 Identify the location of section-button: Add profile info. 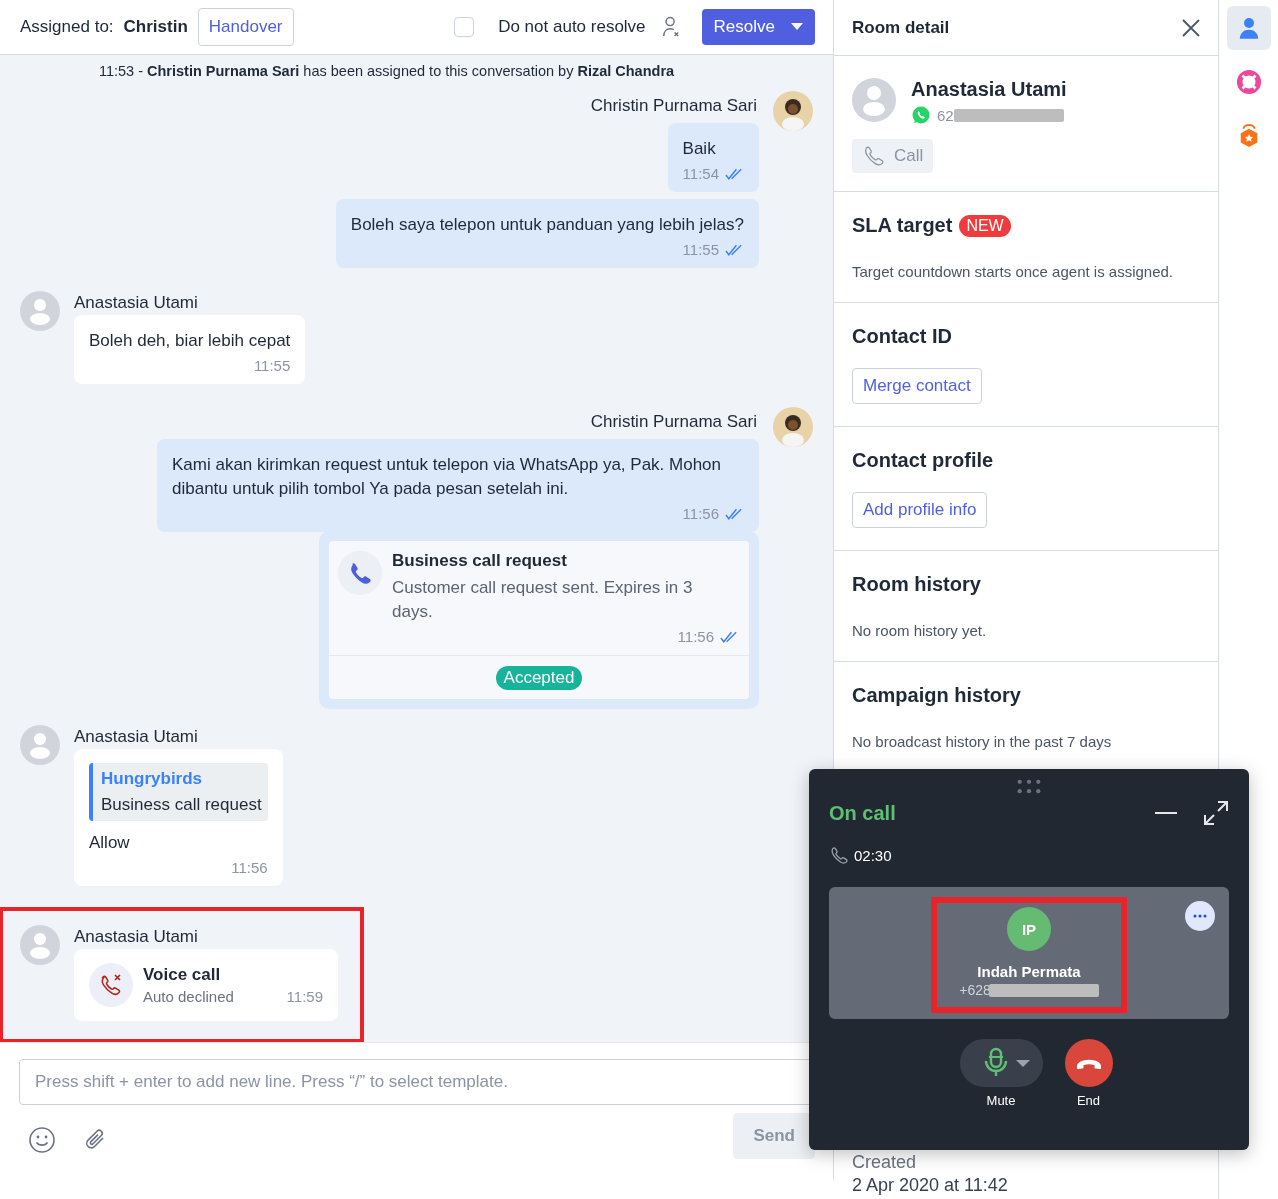
(920, 510).